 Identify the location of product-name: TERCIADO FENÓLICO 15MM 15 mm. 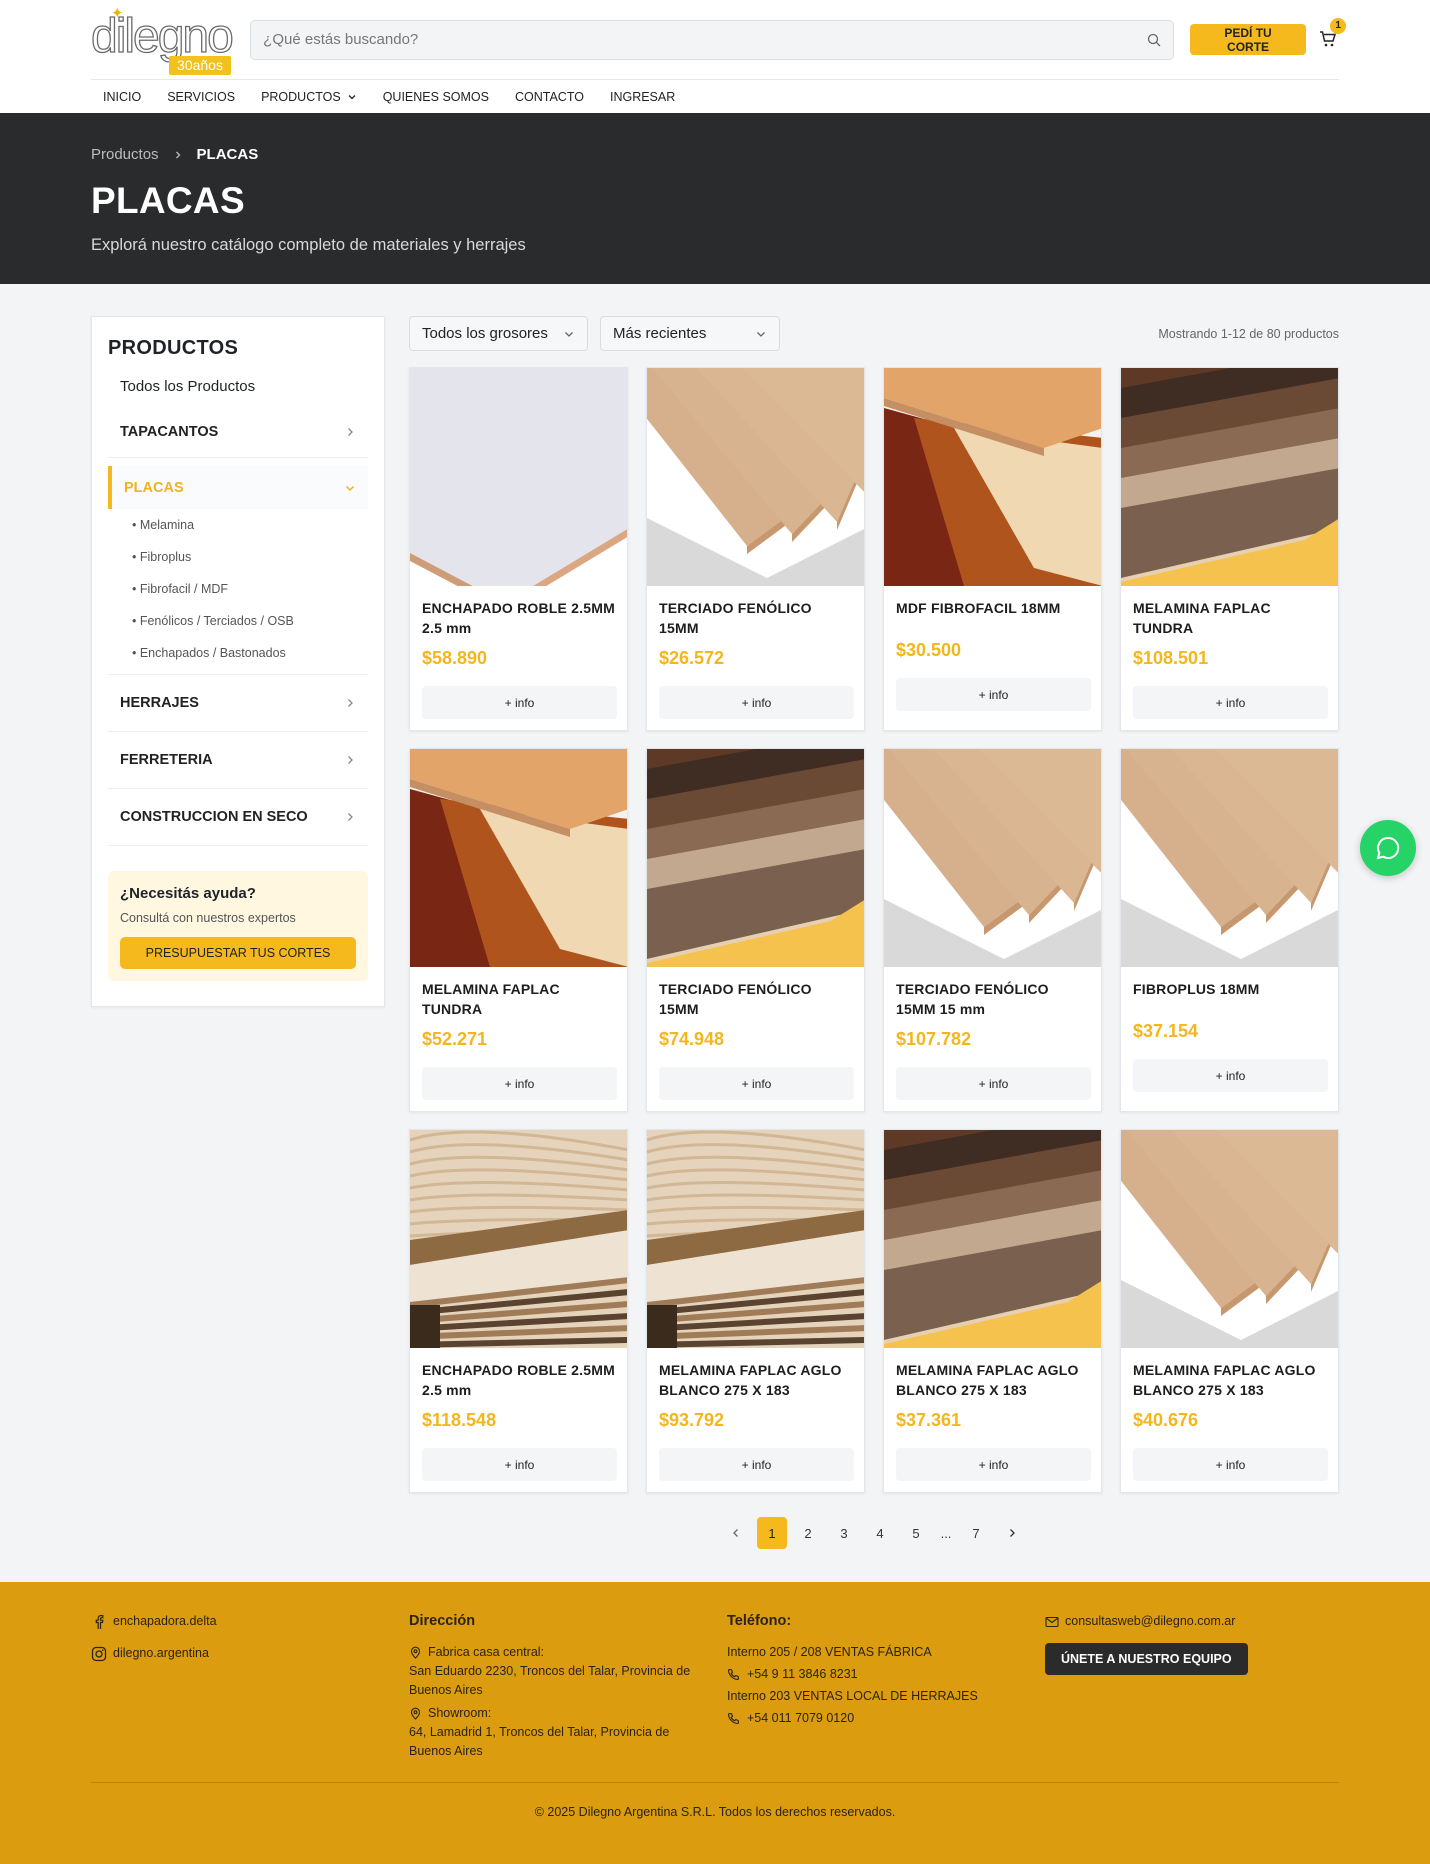
(993, 999).